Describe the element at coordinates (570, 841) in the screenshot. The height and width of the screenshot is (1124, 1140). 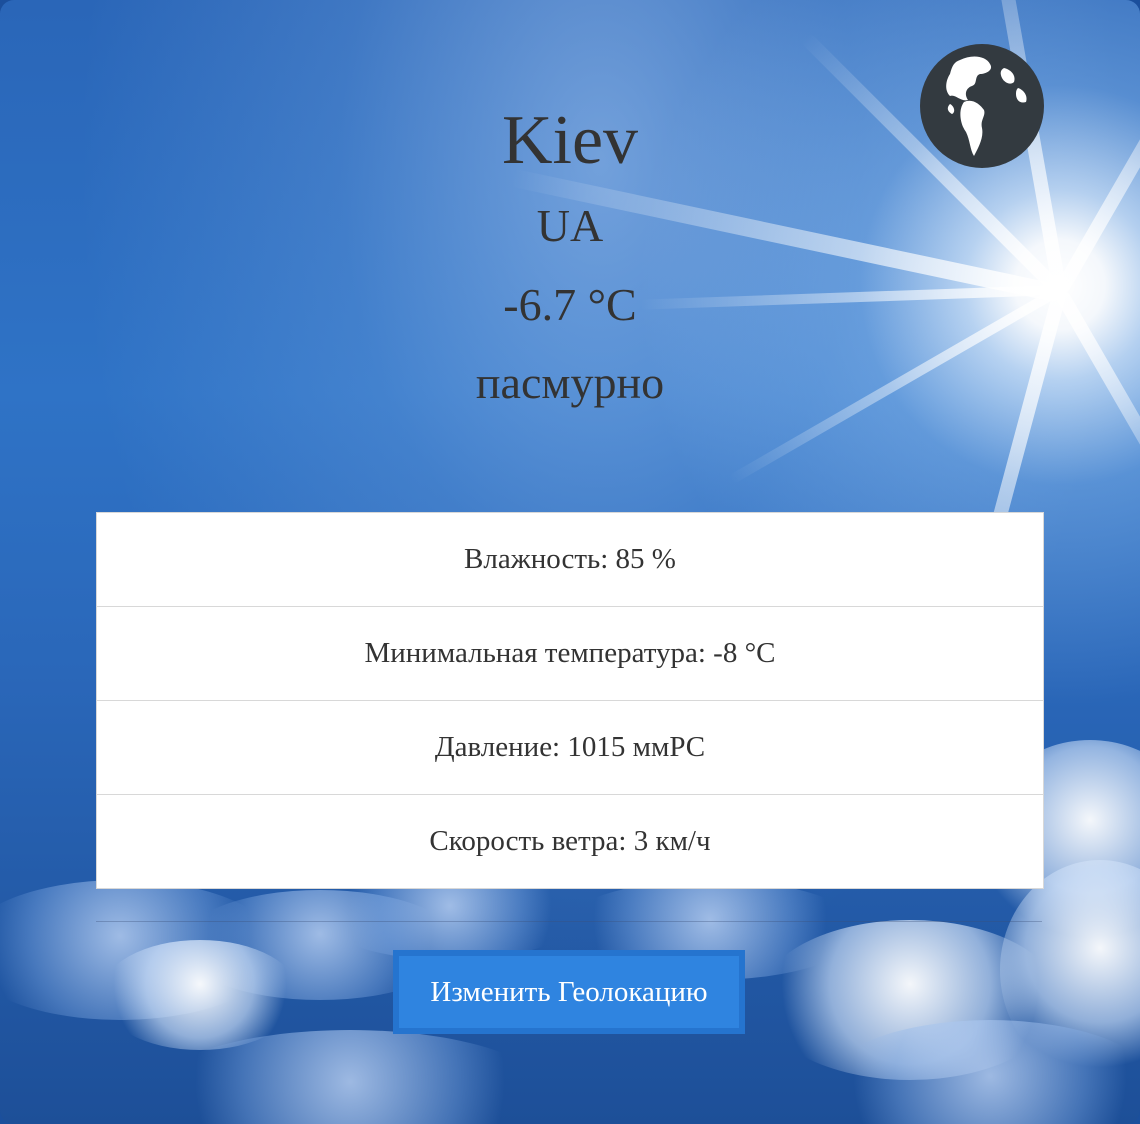
I see `detail-wind-speed: Скорость ветра: 3 км/ч` at that location.